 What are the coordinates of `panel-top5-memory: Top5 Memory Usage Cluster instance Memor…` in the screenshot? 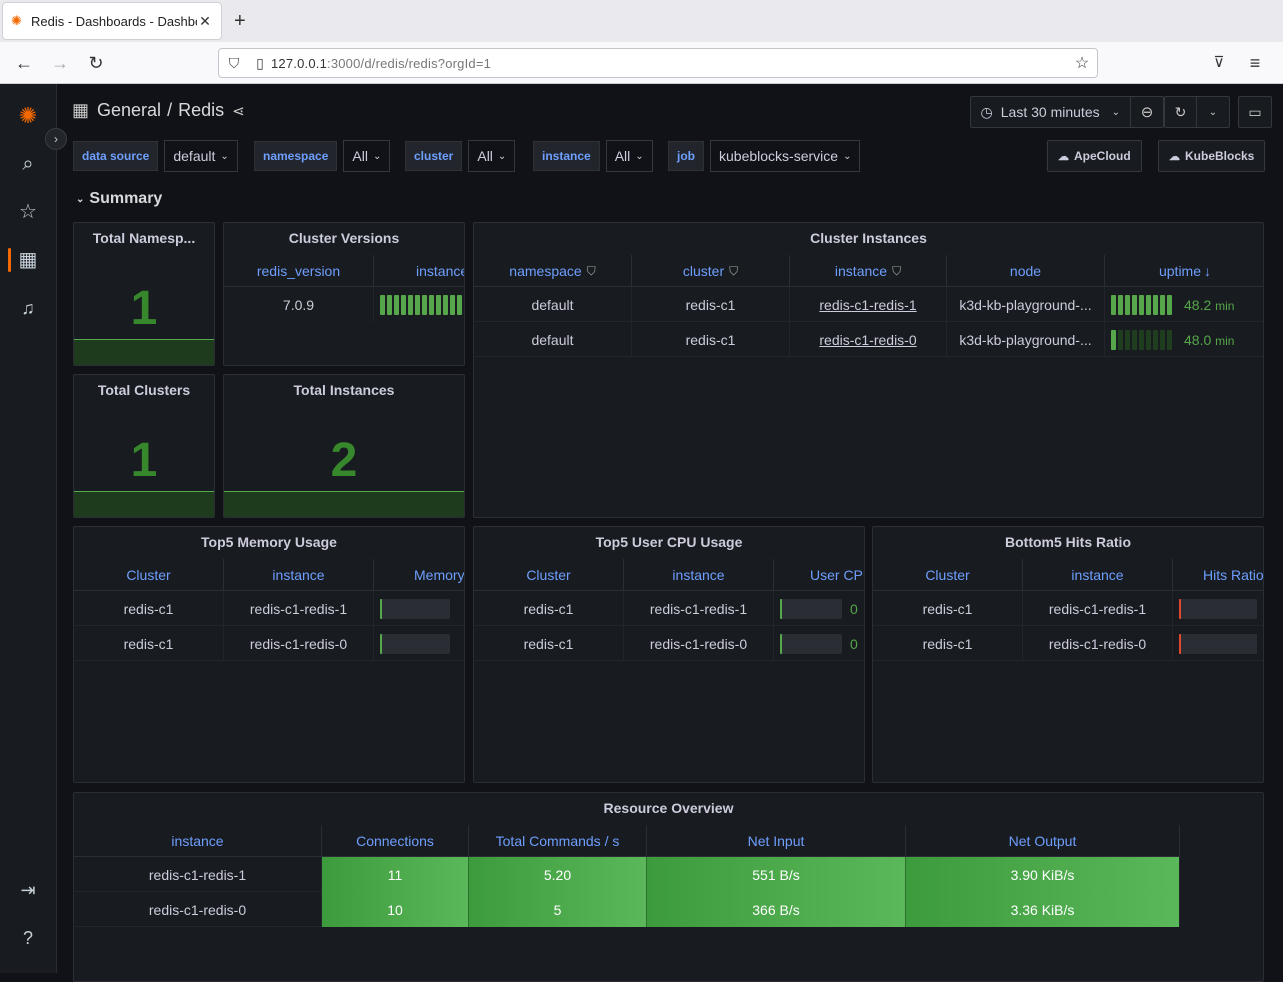 It's located at (269, 654).